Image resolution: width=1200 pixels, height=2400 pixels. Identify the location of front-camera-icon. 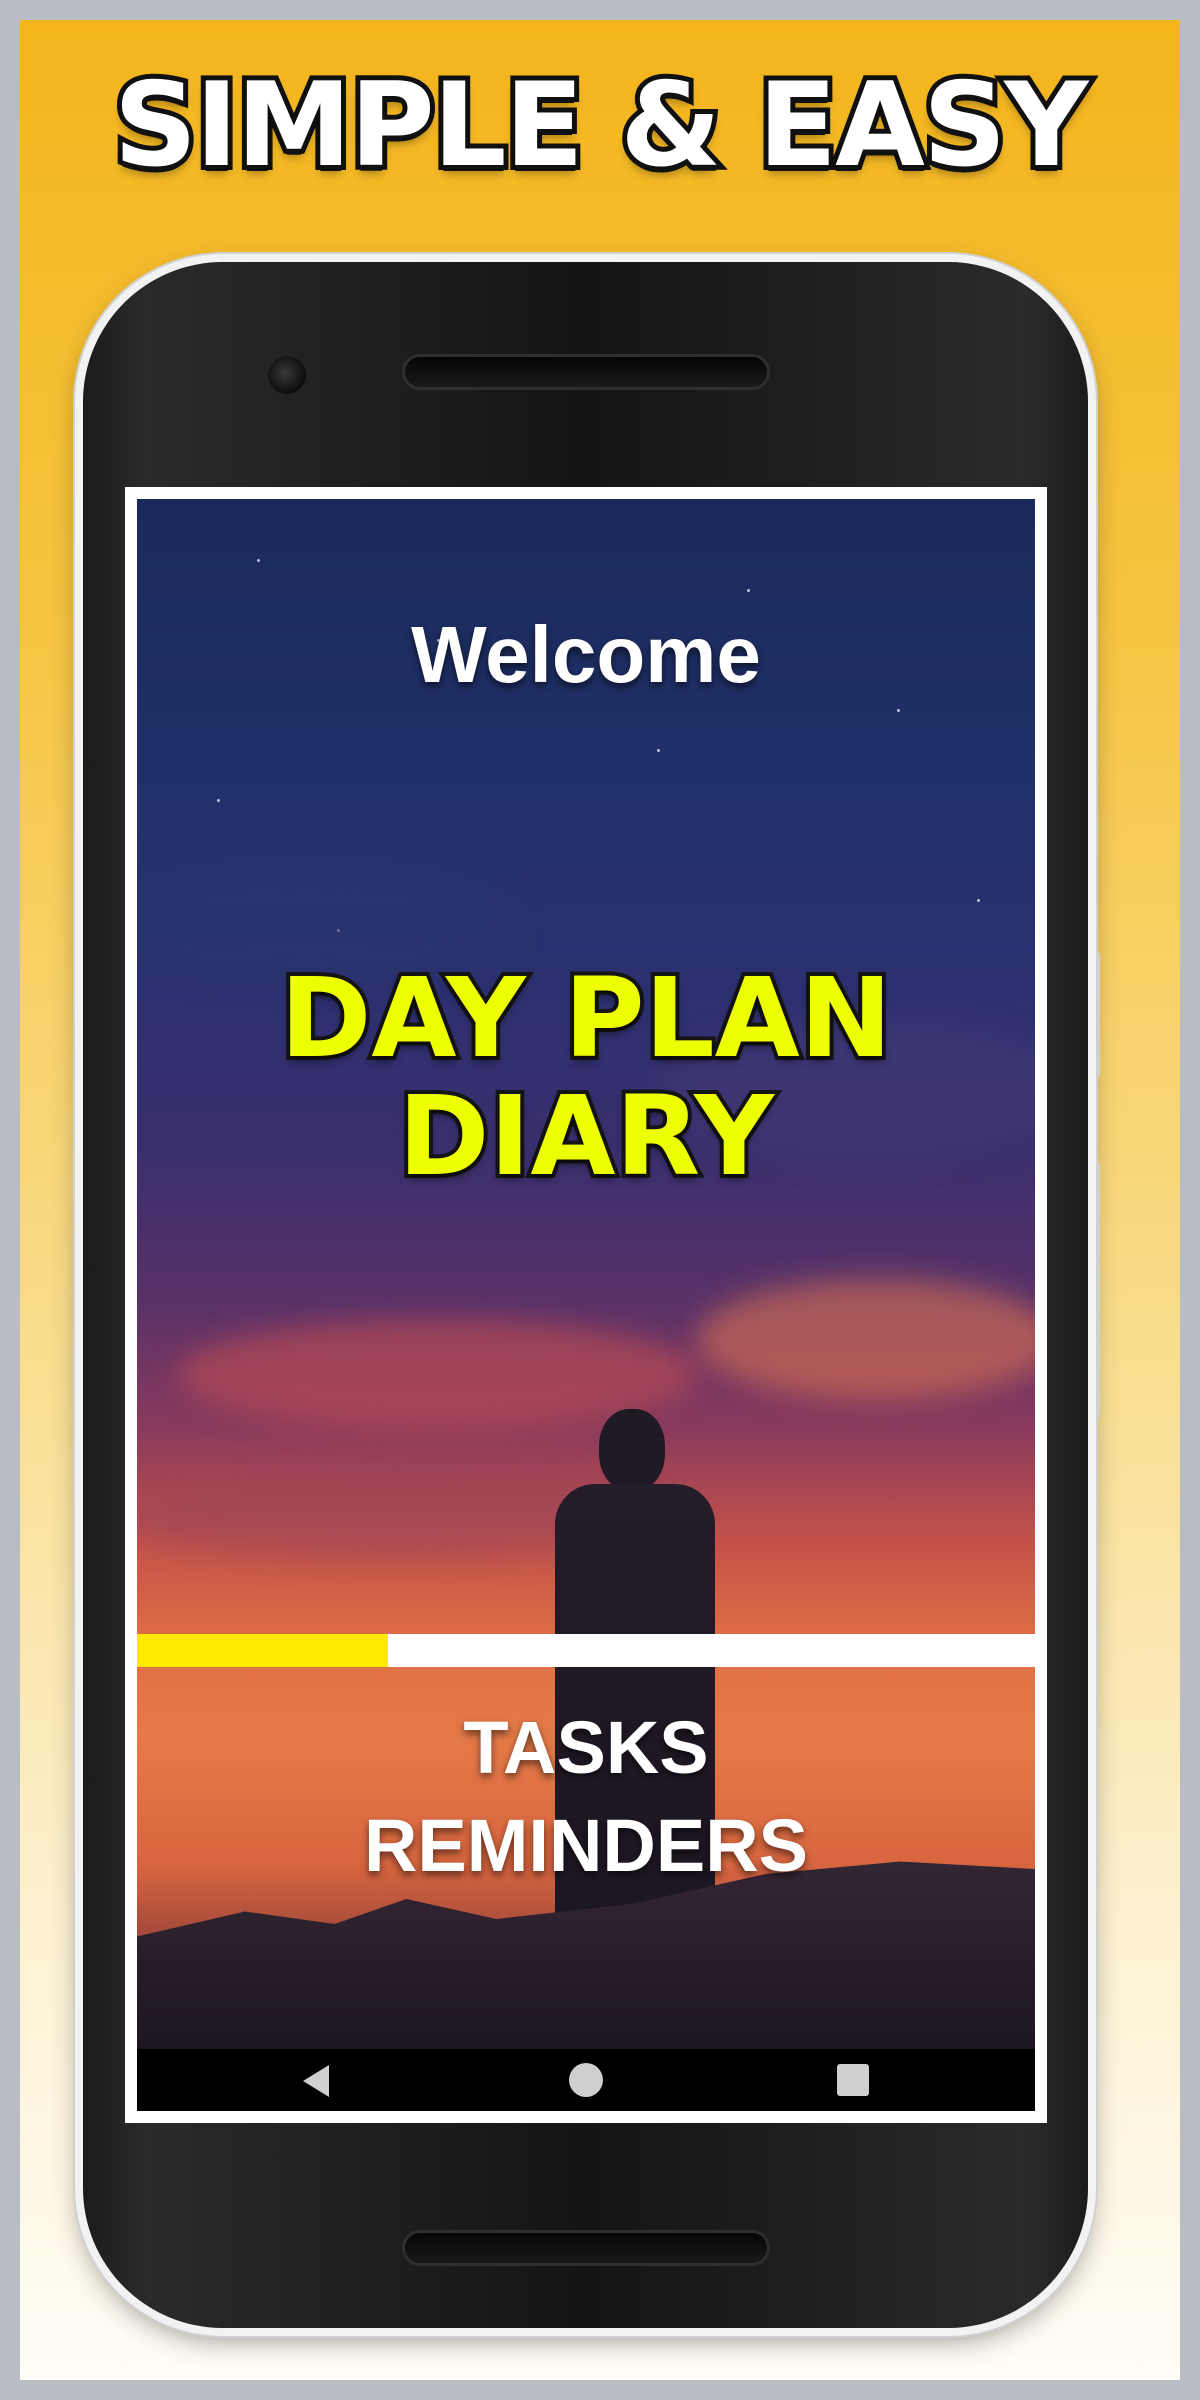
(287, 375).